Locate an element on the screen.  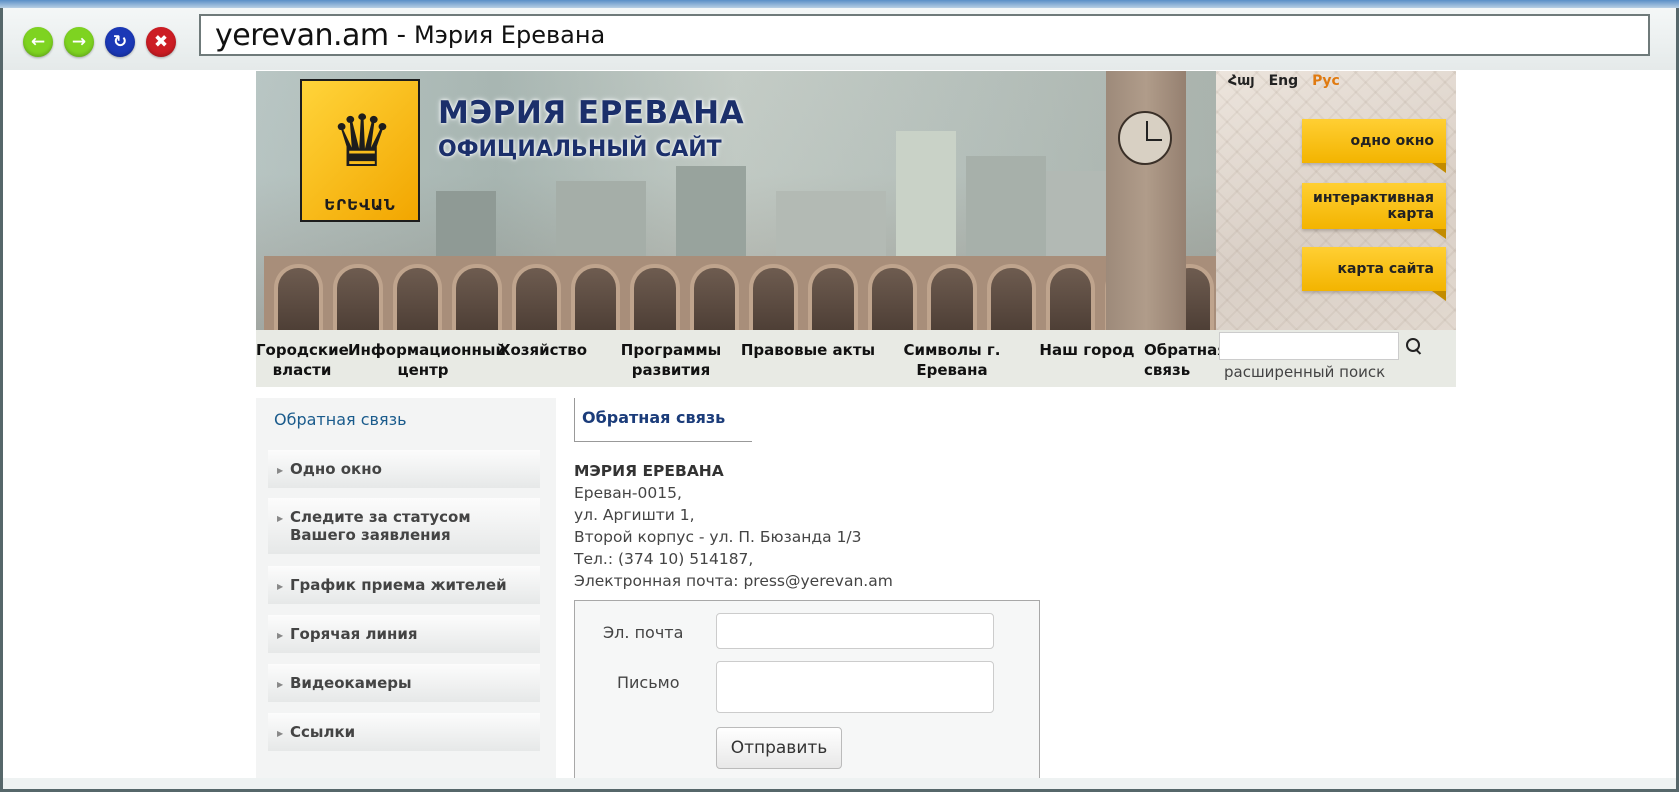
address-line: ул. Аргишти 1, is located at coordinates (634, 515).